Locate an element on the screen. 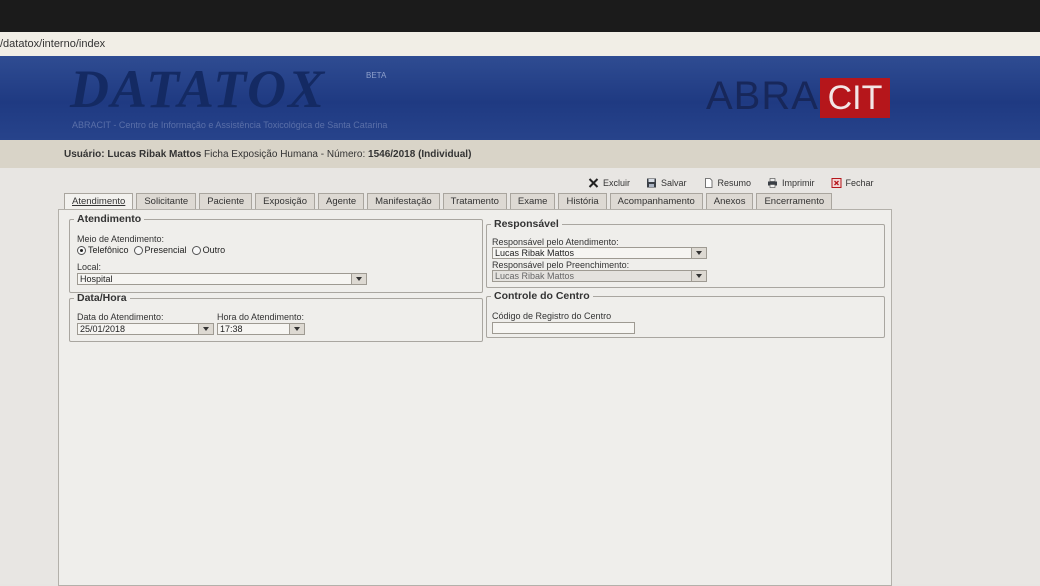  responsavel-atendimento-label: Responsável pelo Atendimento: is located at coordinates (555, 242).